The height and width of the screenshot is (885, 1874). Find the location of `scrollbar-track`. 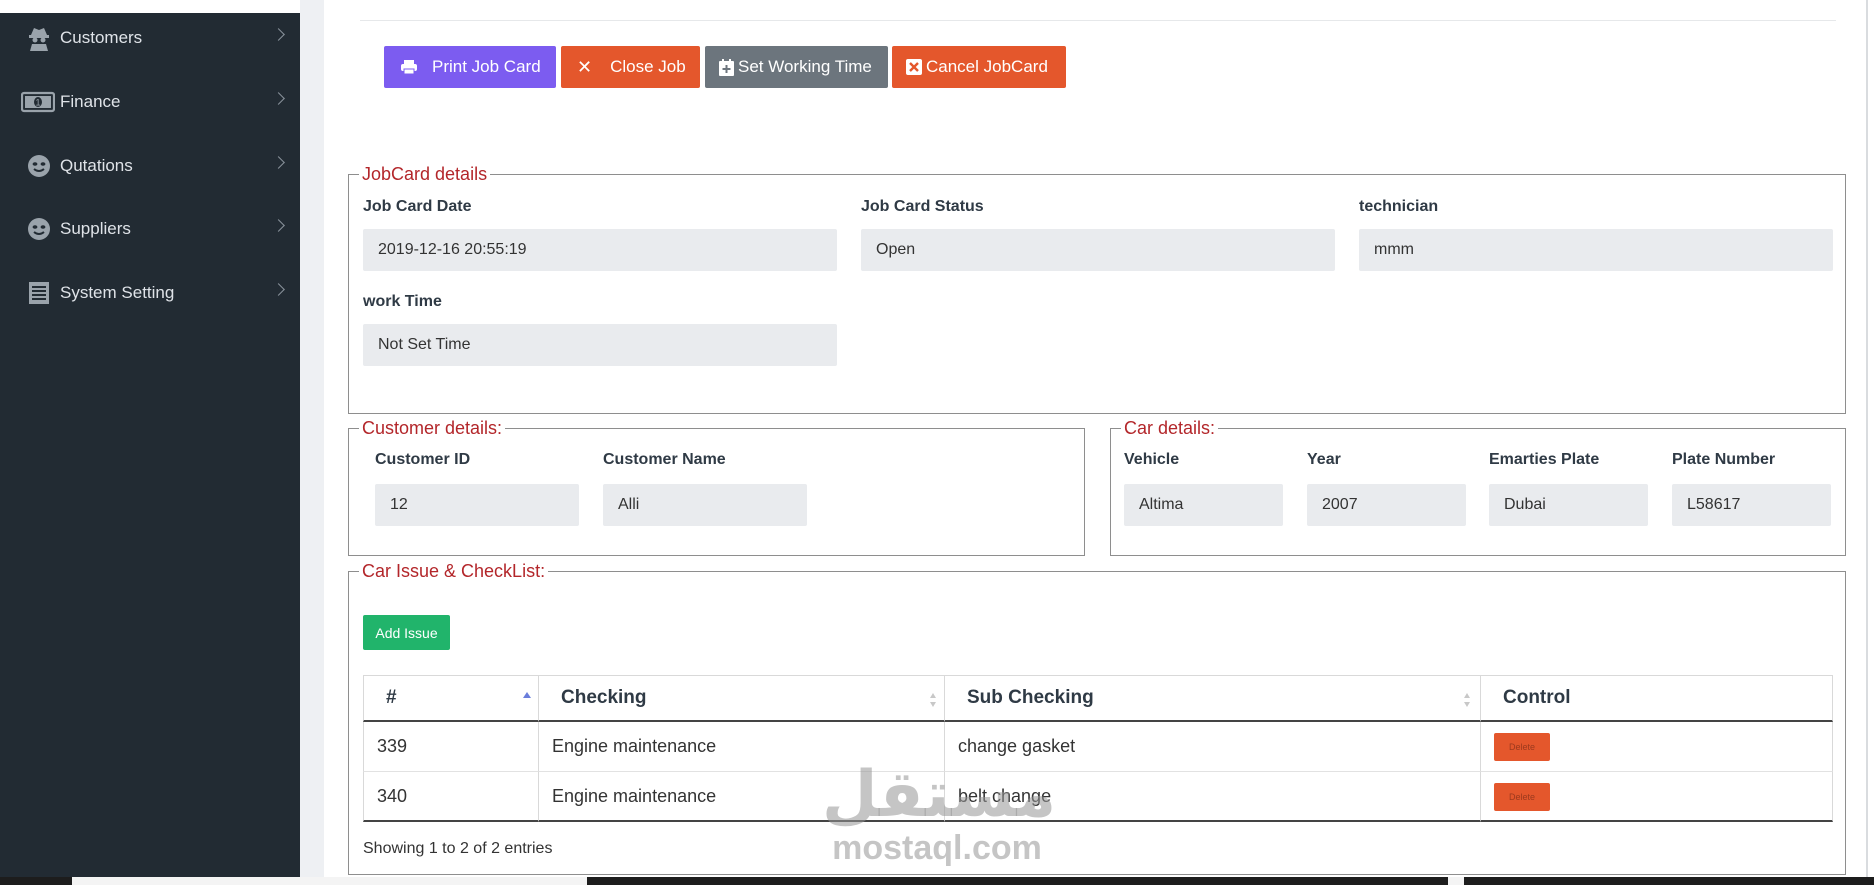

scrollbar-track is located at coordinates (1867, 442).